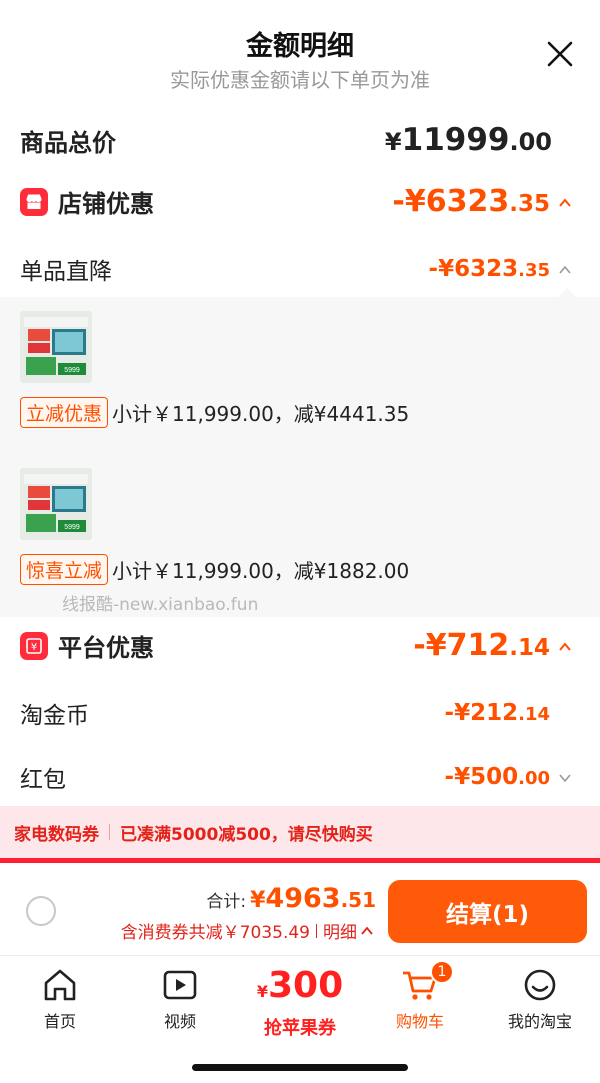 The height and width of the screenshot is (1083, 600). Describe the element at coordinates (54, 716) in the screenshot. I see `taojinbi-label: 淘金币` at that location.